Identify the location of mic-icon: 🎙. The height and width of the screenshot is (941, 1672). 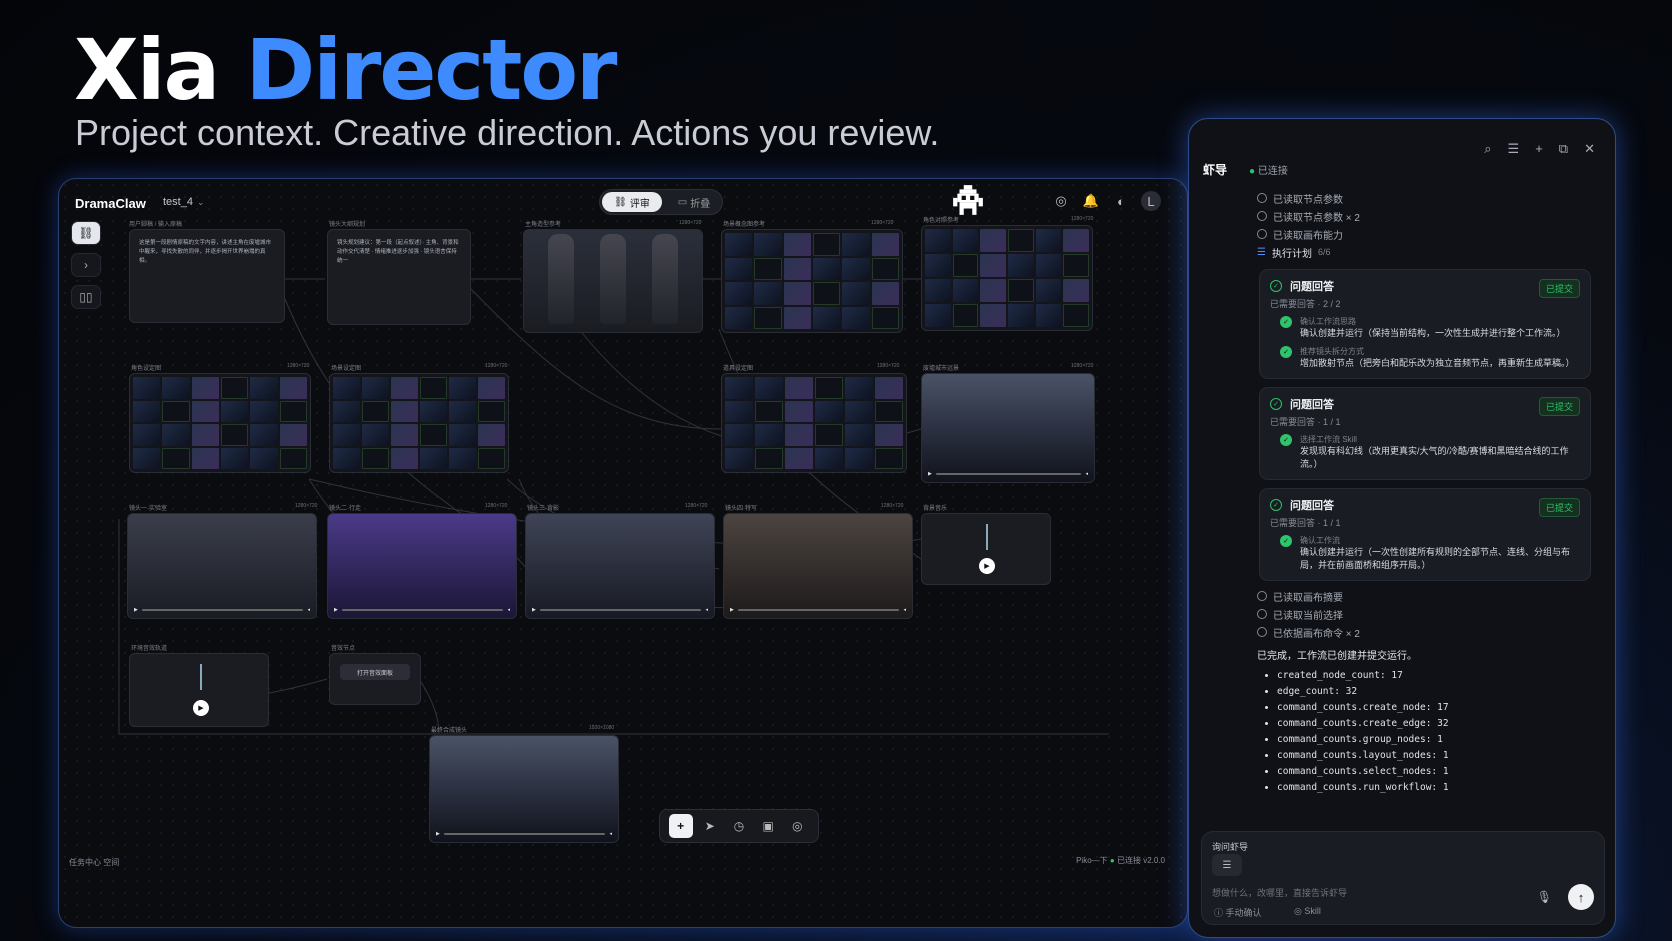
(1544, 897).